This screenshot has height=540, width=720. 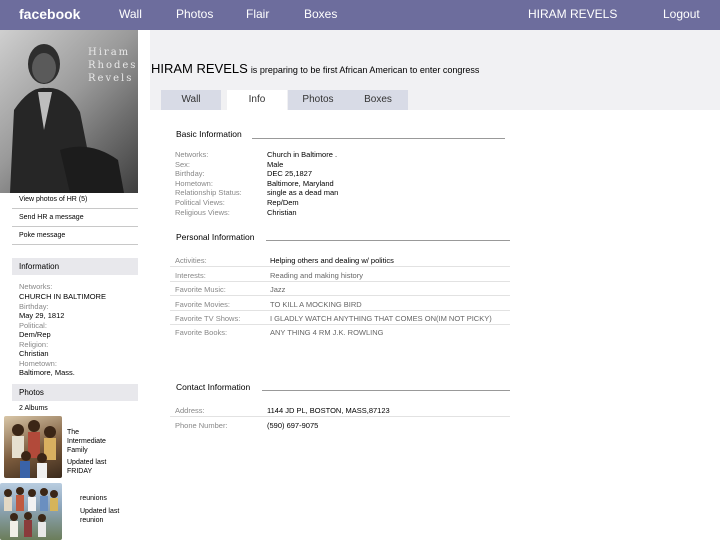 I want to click on basic-information-title: Basic Information, so click(x=209, y=134).